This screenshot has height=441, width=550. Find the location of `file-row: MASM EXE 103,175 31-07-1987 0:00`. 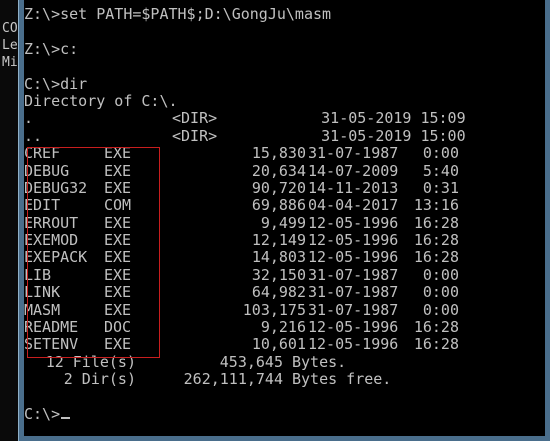

file-row: MASM EXE 103,175 31-07-1987 0:00 is located at coordinates (284, 309).